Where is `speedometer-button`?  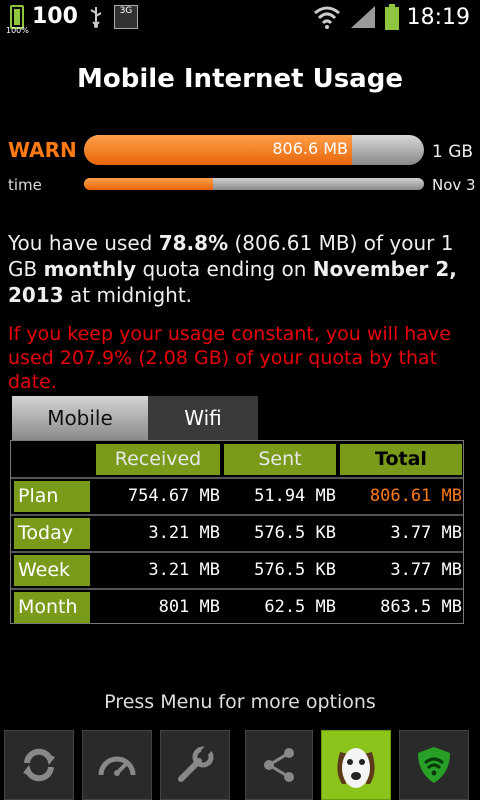 speedometer-button is located at coordinates (117, 765).